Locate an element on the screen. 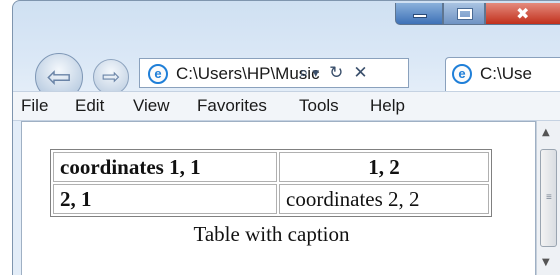  menu-view: View is located at coordinates (151, 106).